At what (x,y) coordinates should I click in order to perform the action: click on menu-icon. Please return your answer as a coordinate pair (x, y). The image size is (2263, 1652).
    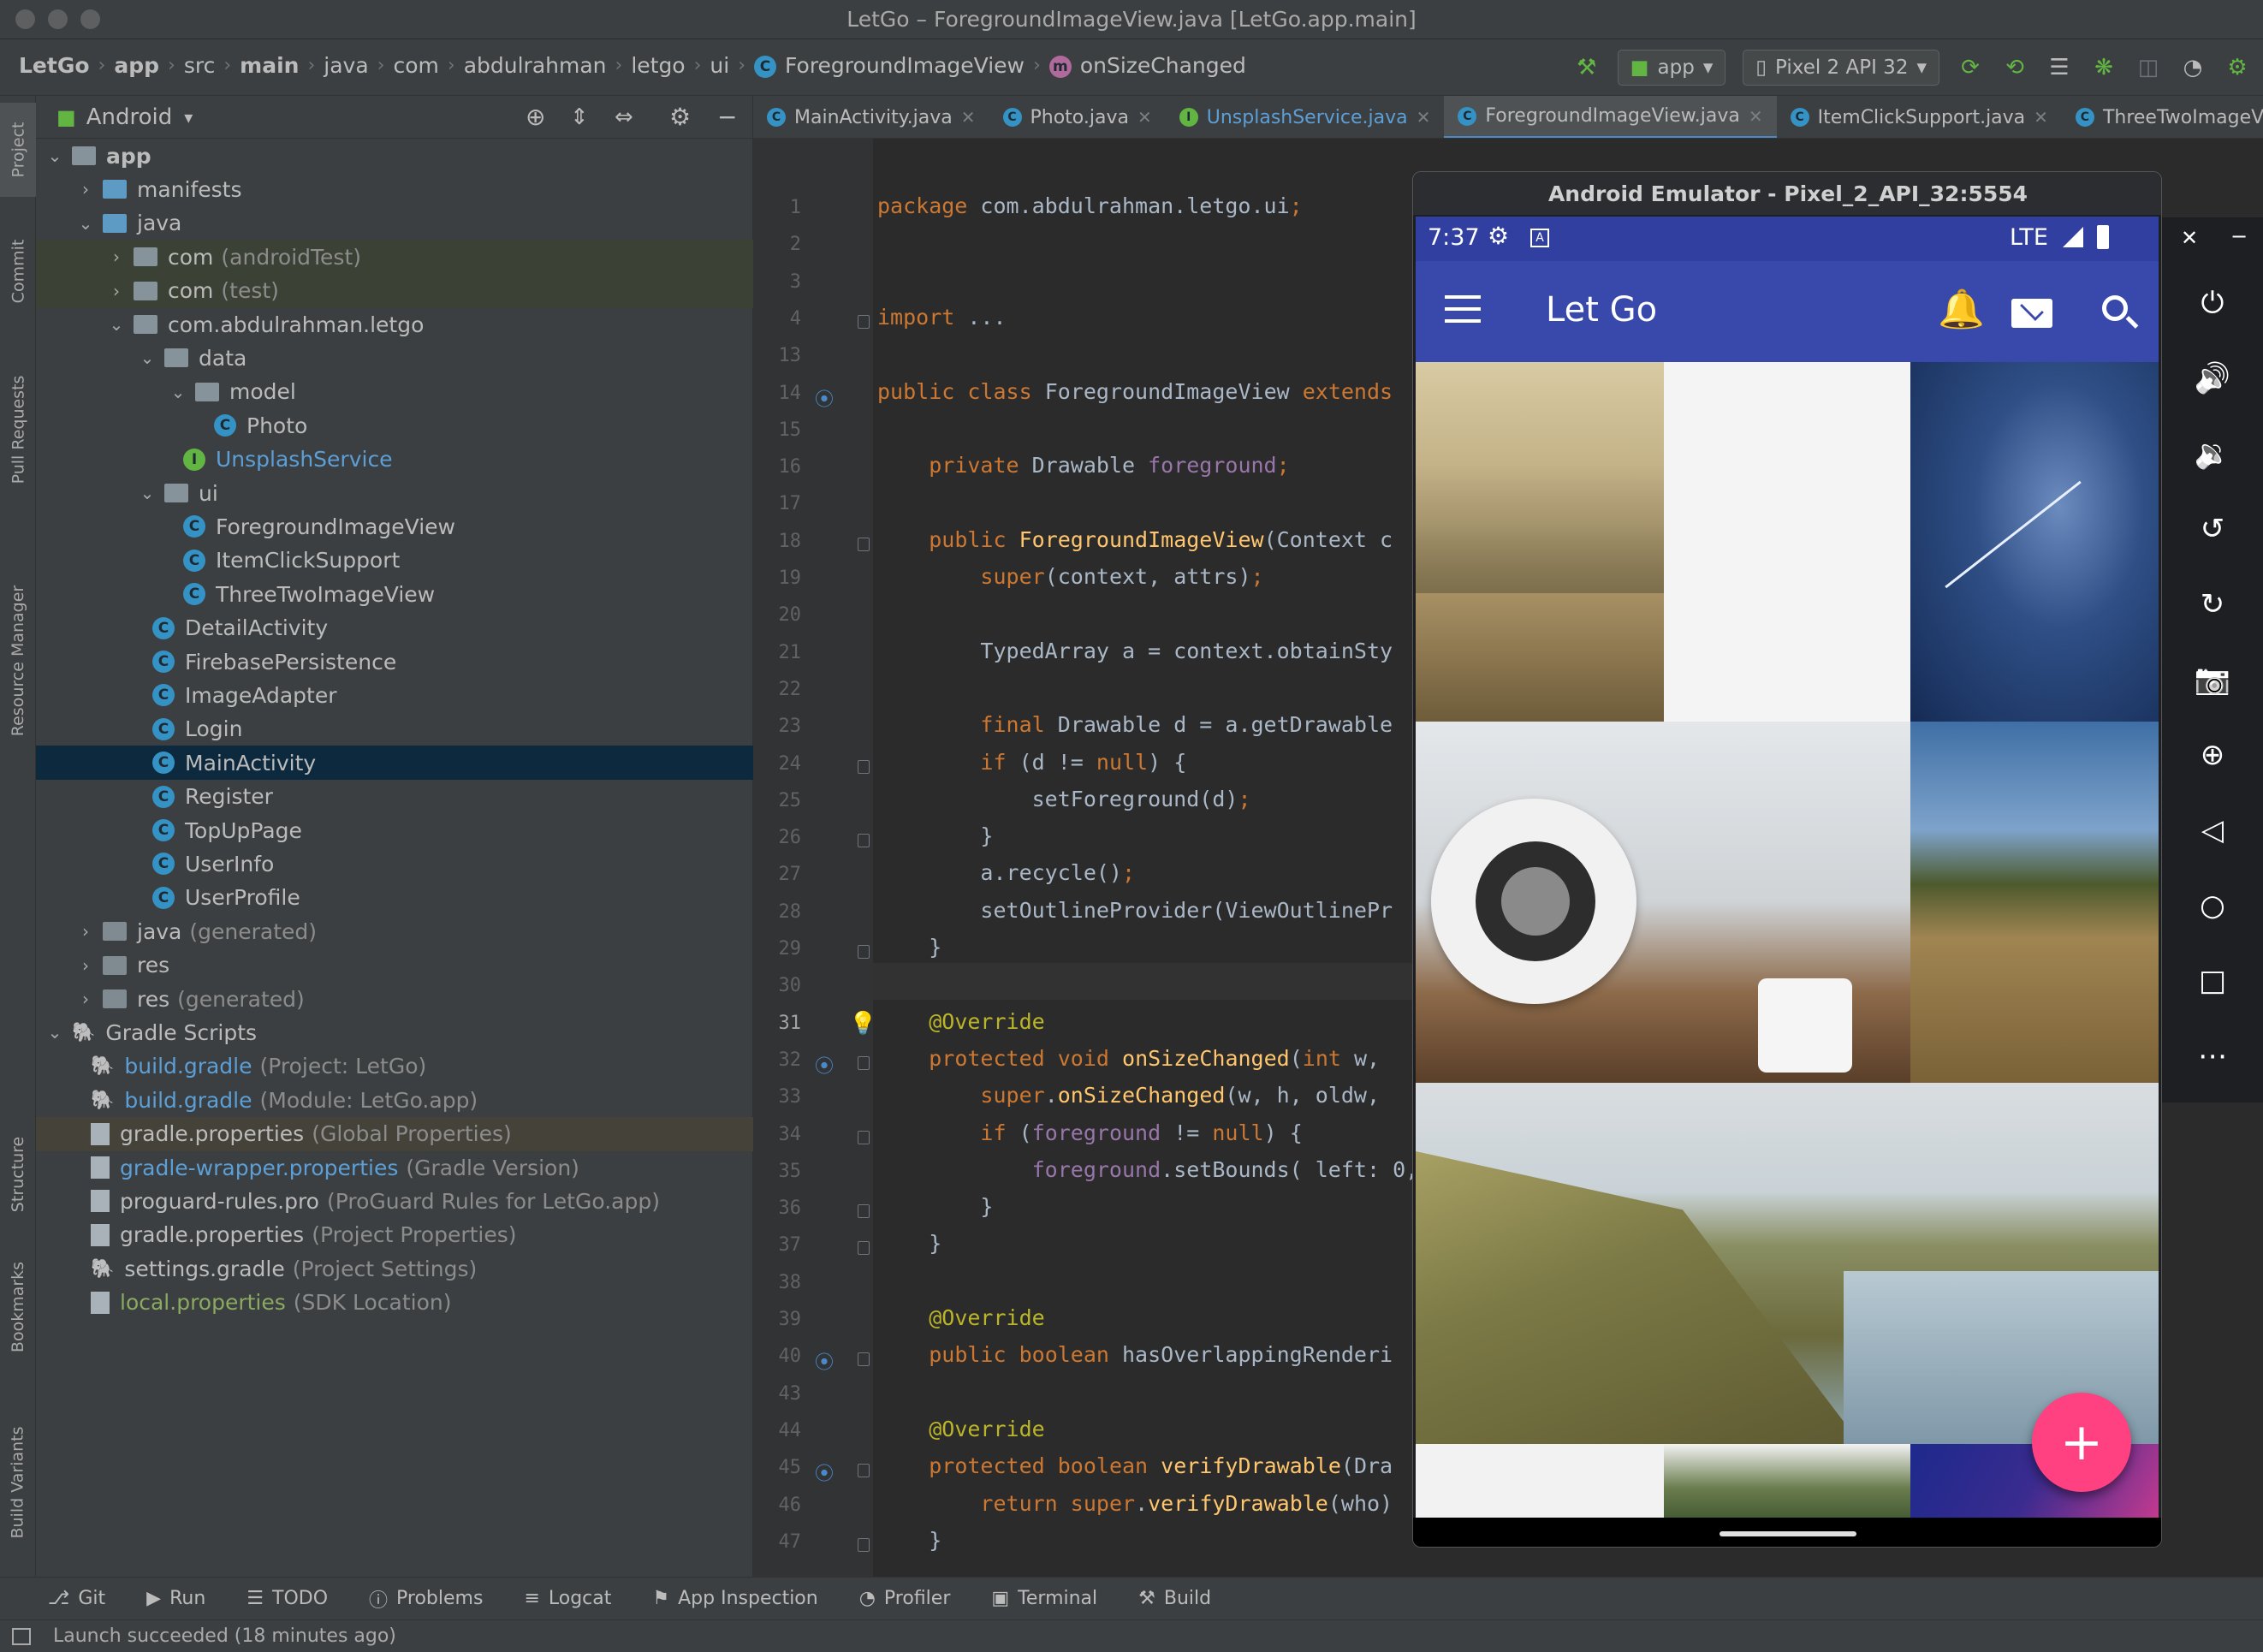
    Looking at the image, I should click on (1463, 309).